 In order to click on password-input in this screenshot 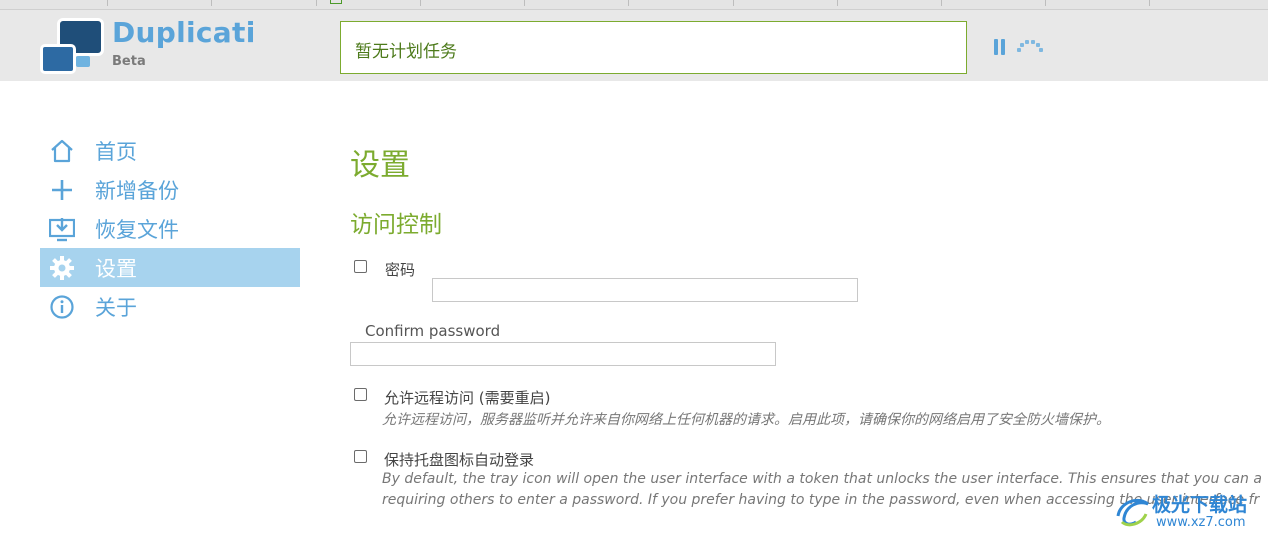, I will do `click(645, 290)`.